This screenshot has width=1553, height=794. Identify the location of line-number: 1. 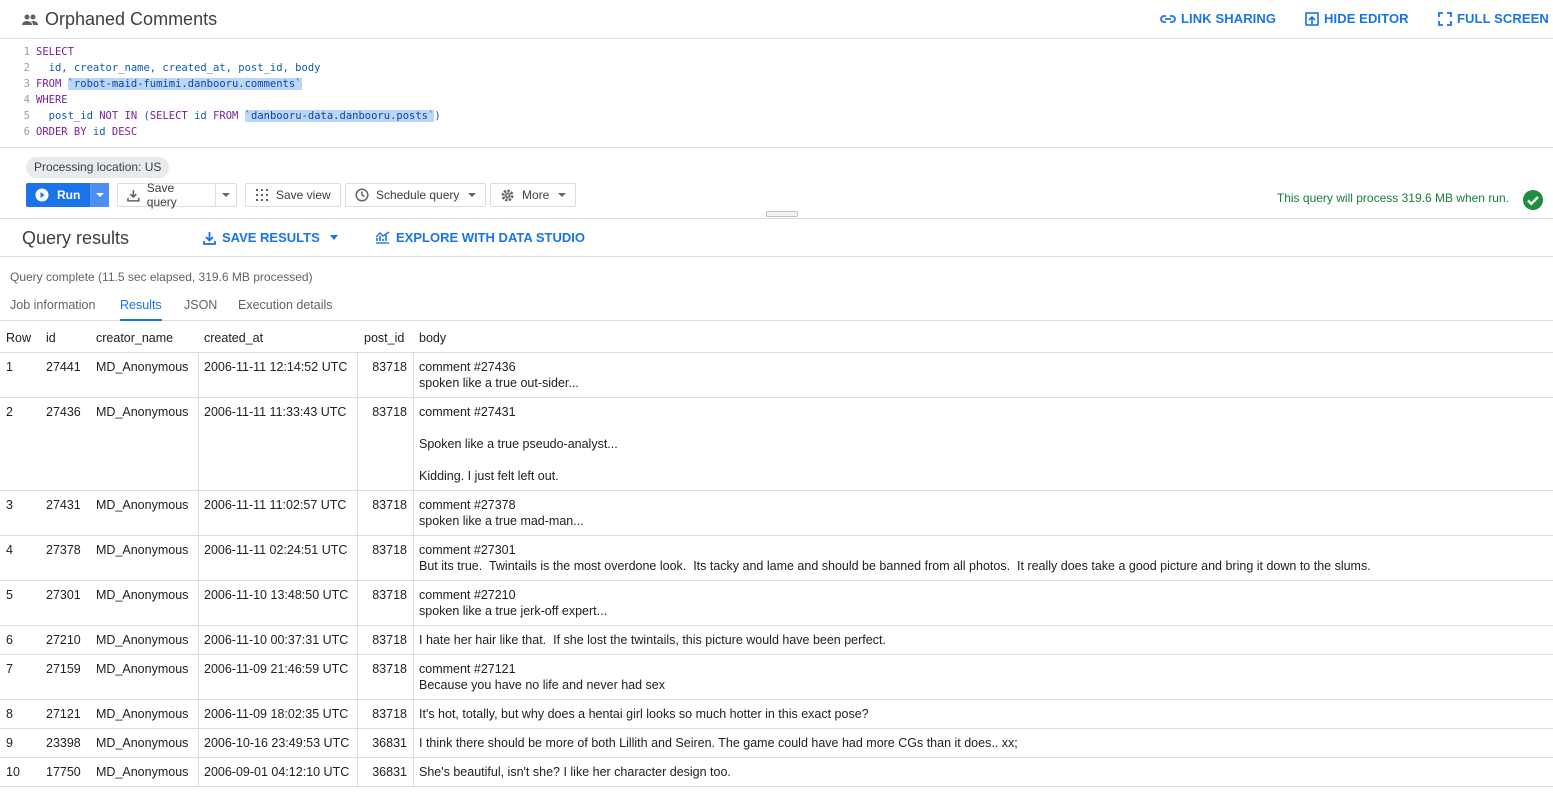
(26, 52).